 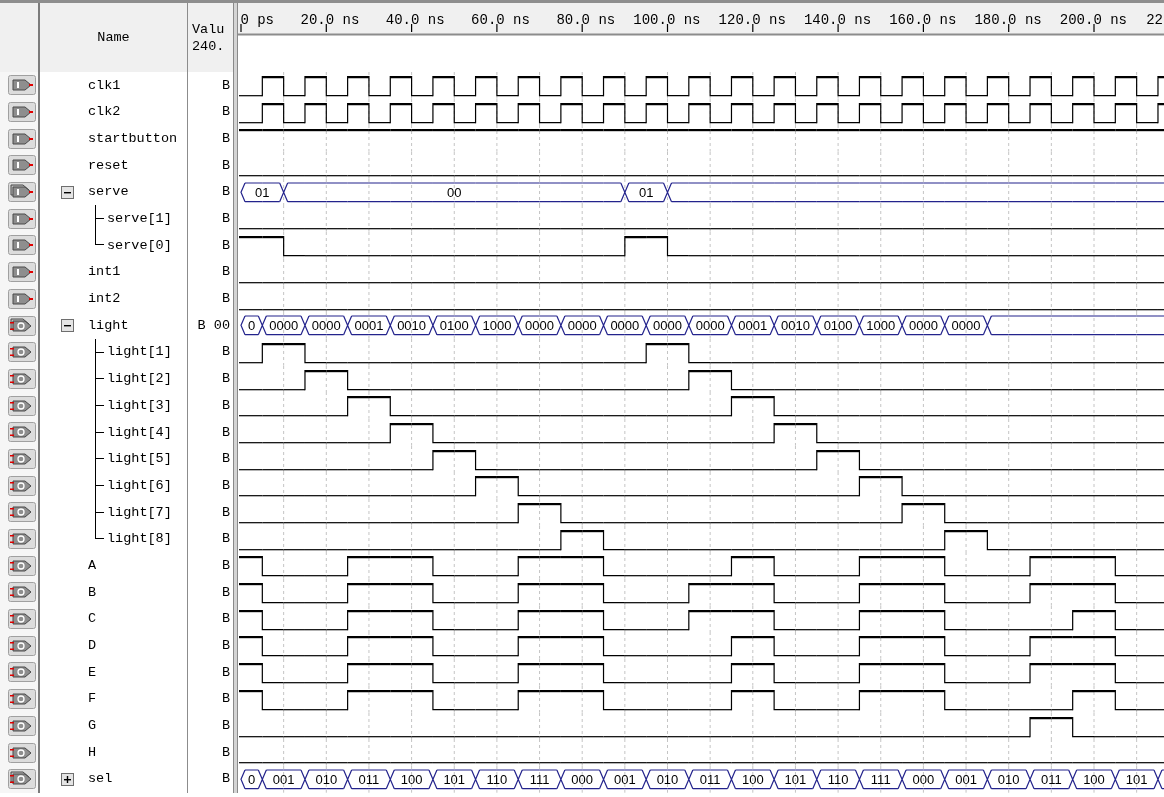 What do you see at coordinates (257, 20) in the screenshot?
I see `time-label: 0 ps` at bounding box center [257, 20].